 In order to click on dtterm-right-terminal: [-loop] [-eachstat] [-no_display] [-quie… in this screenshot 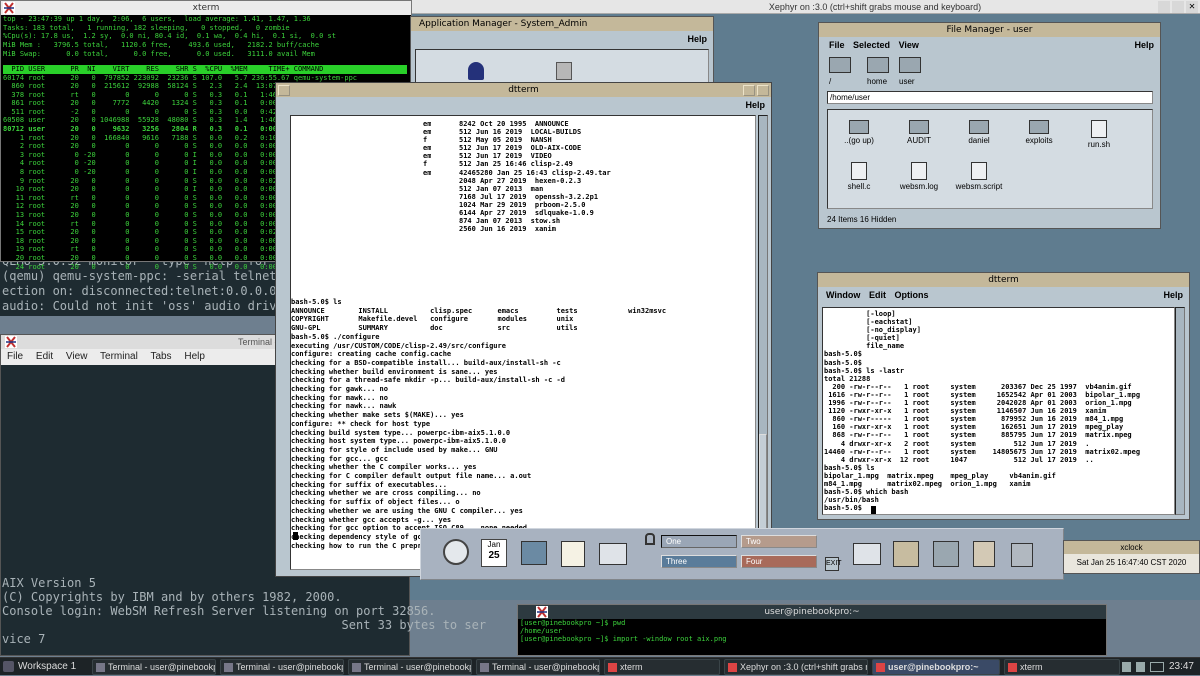, I will do `click(998, 411)`.